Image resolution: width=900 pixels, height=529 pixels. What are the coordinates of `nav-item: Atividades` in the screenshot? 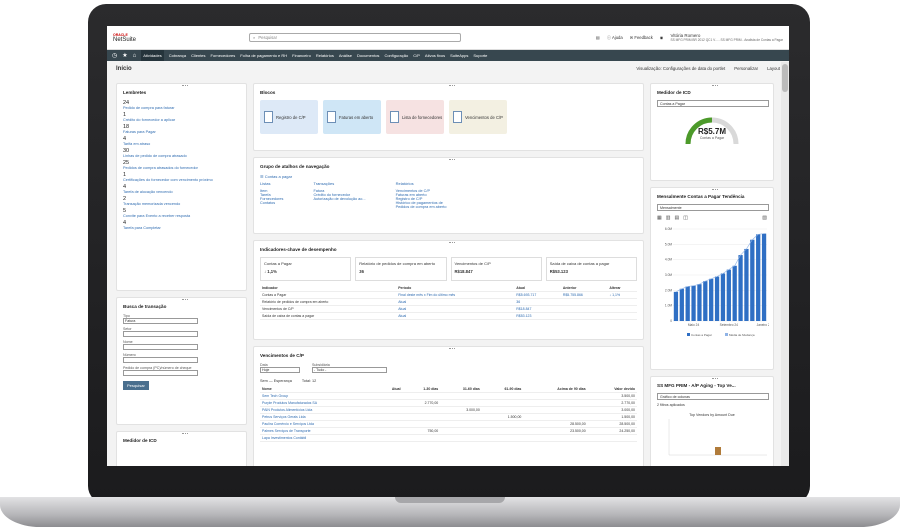 It's located at (152, 55).